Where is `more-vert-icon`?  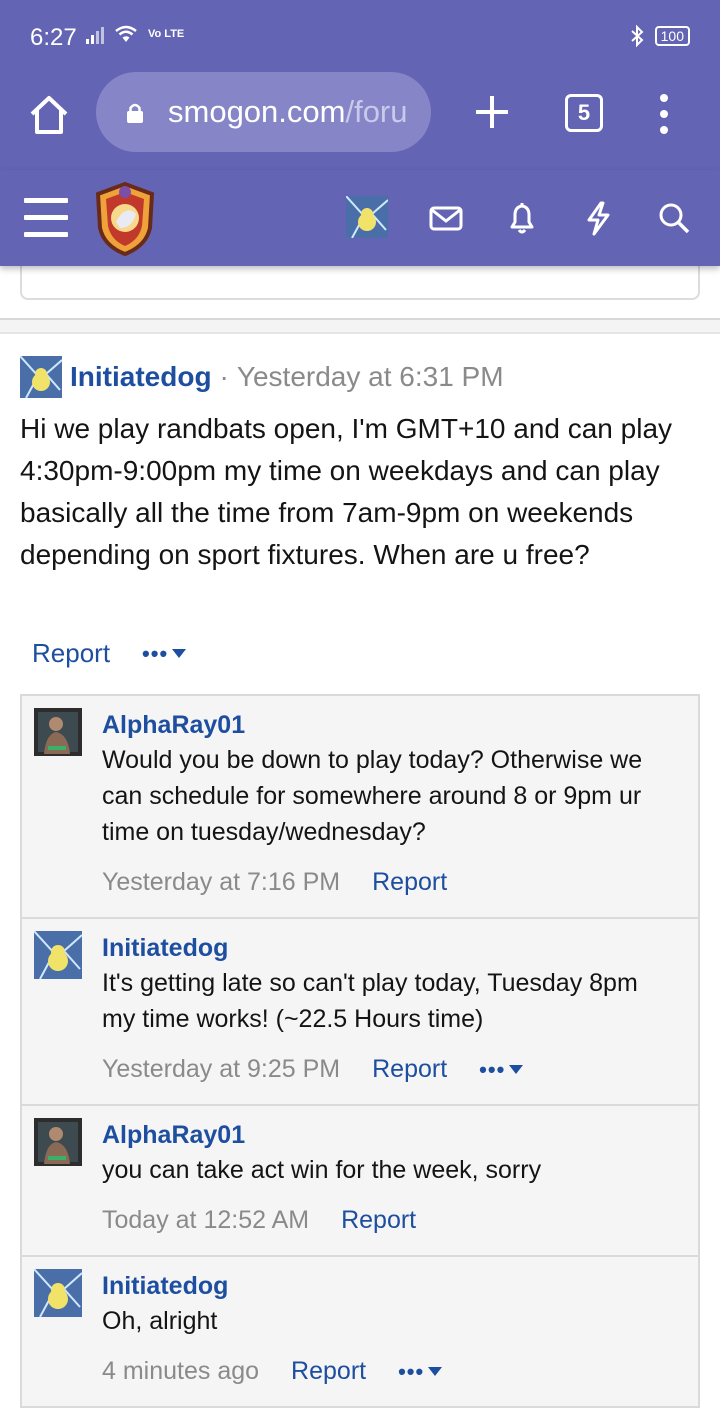 more-vert-icon is located at coordinates (664, 114).